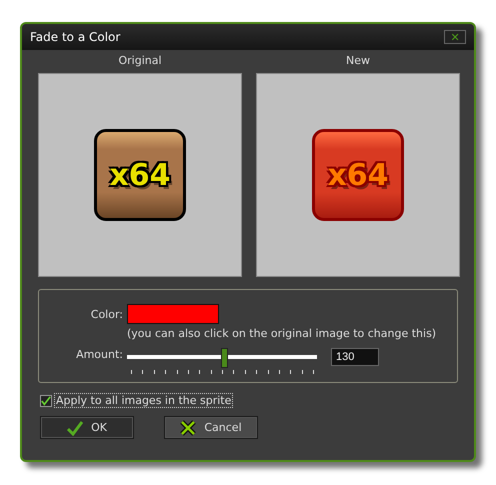  Describe the element at coordinates (188, 428) in the screenshot. I see `cross-icon` at that location.